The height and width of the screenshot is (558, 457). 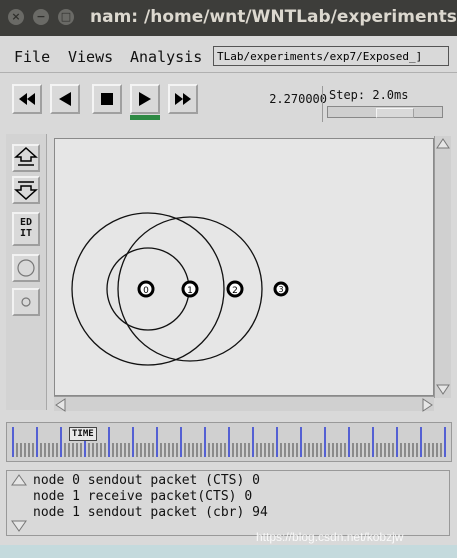 What do you see at coordinates (273, 17) in the screenshot?
I see `window-title: nam: /home/wnt/WNTLab/experiments/e` at bounding box center [273, 17].